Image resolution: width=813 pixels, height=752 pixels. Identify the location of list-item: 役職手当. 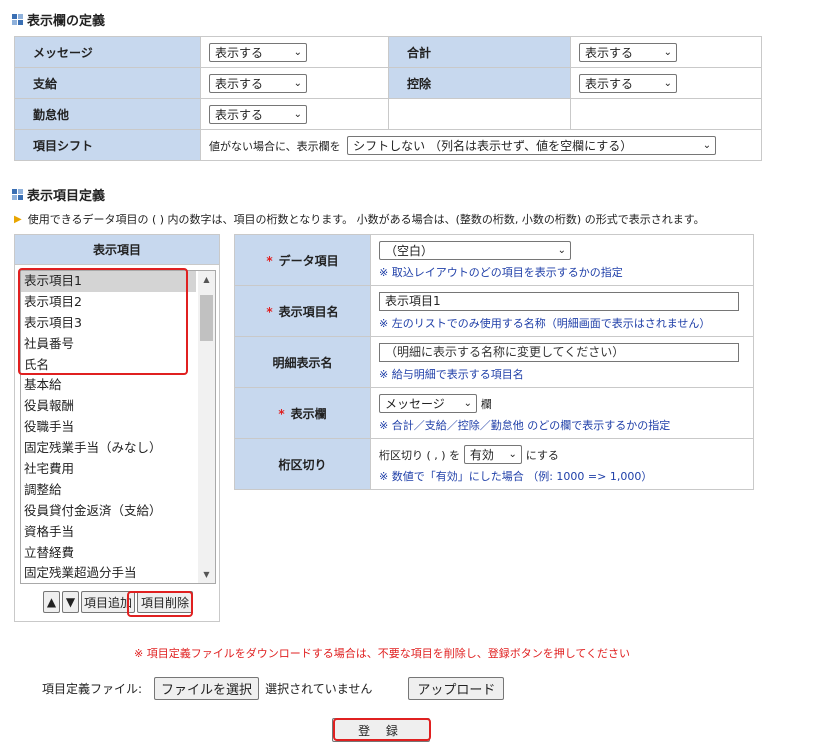
(108, 427).